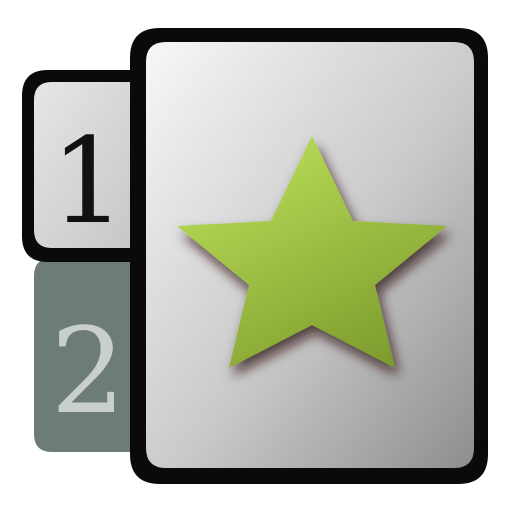 This screenshot has width=512, height=512. What do you see at coordinates (87, 181) in the screenshot?
I see `tab-one-label: 1` at bounding box center [87, 181].